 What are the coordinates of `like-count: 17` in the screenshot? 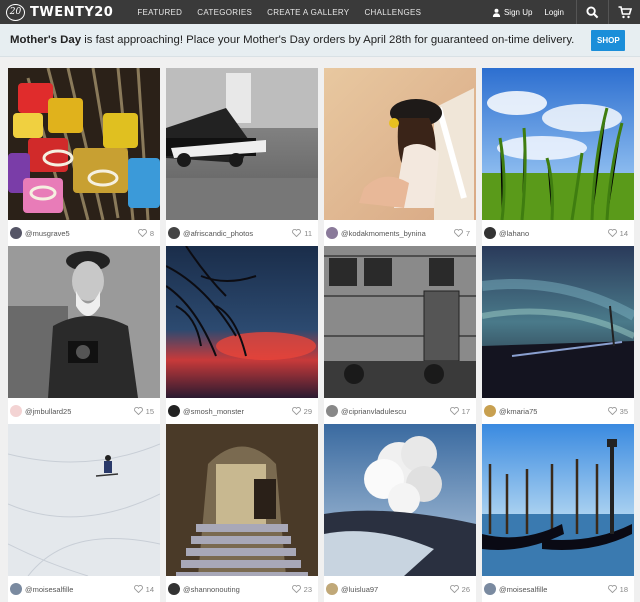 It's located at (459, 411).